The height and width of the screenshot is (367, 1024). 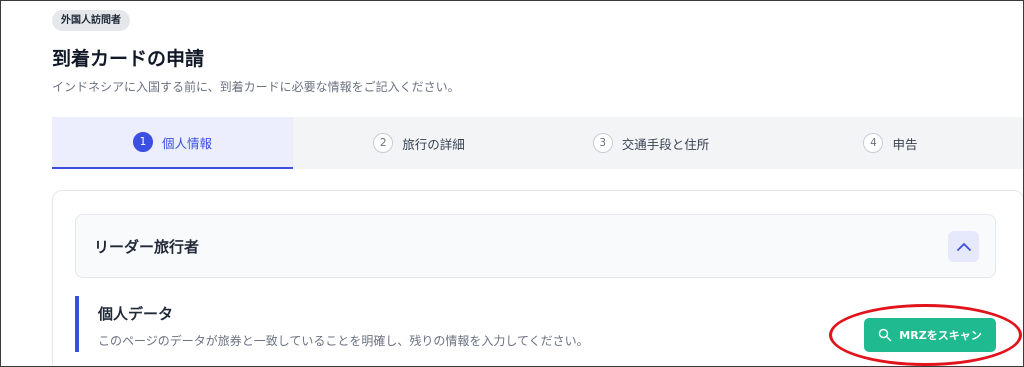 I want to click on step-number: 3, so click(x=602, y=143).